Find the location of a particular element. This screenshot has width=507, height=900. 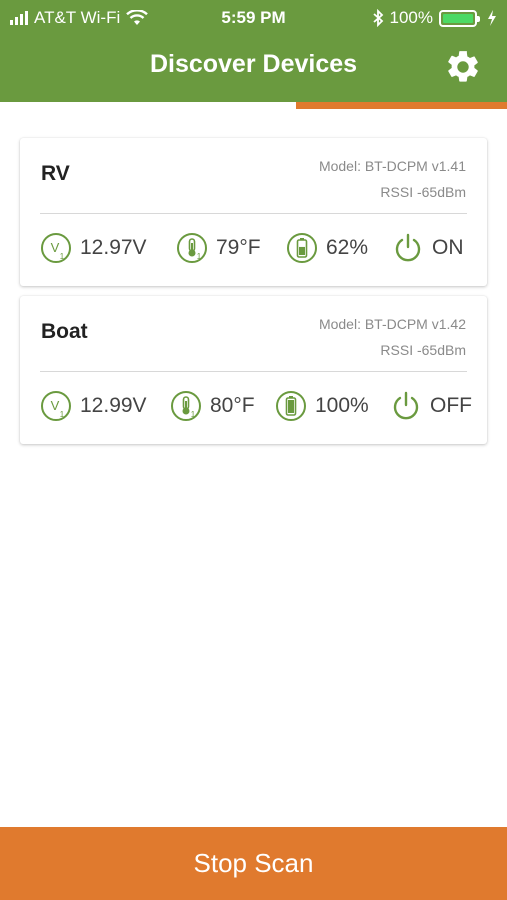

temperature-stat: 1 80°F is located at coordinates (212, 406).